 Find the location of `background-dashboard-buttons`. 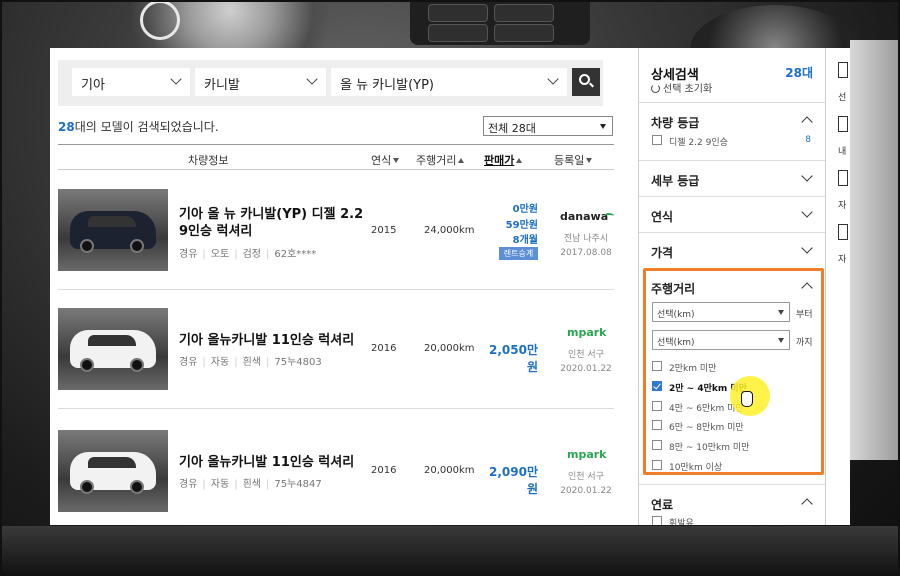

background-dashboard-buttons is located at coordinates (500, 22).